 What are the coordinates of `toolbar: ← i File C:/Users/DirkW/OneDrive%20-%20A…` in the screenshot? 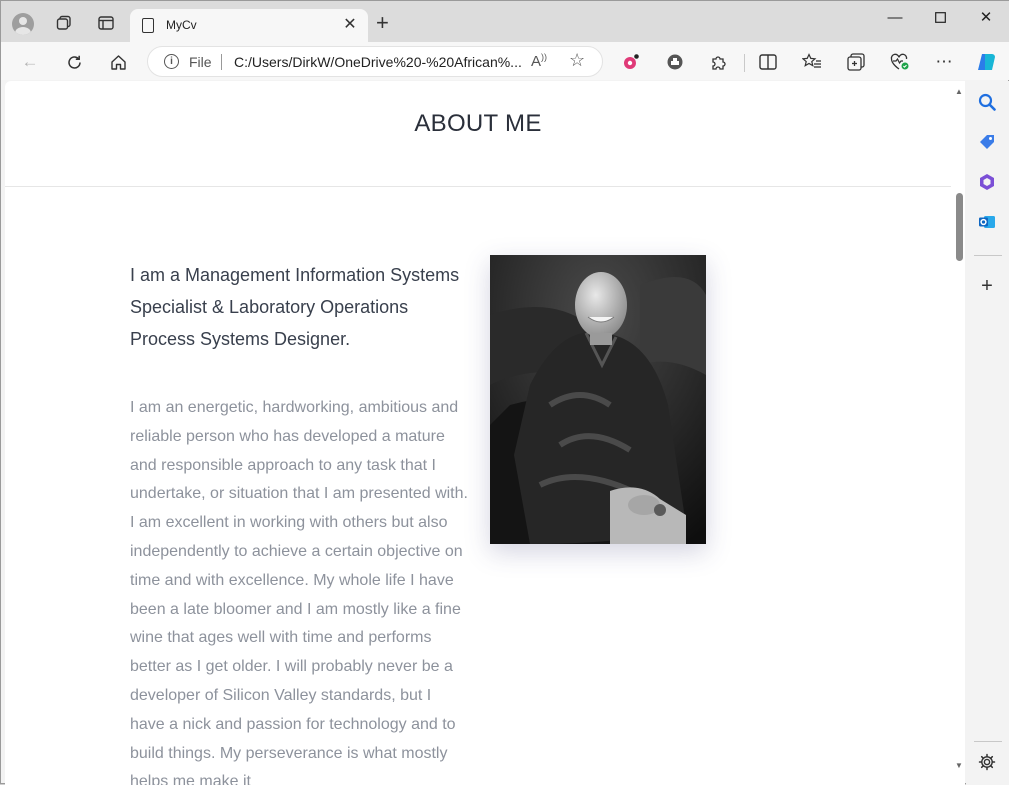 It's located at (505, 61).